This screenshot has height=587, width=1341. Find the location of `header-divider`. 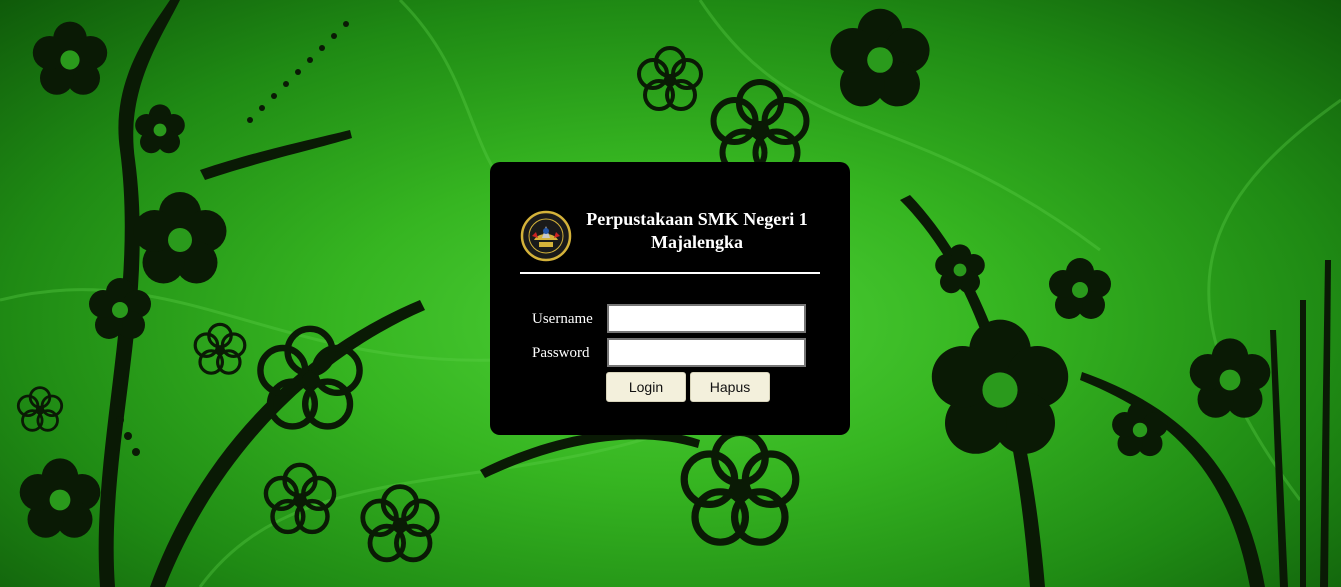

header-divider is located at coordinates (670, 273).